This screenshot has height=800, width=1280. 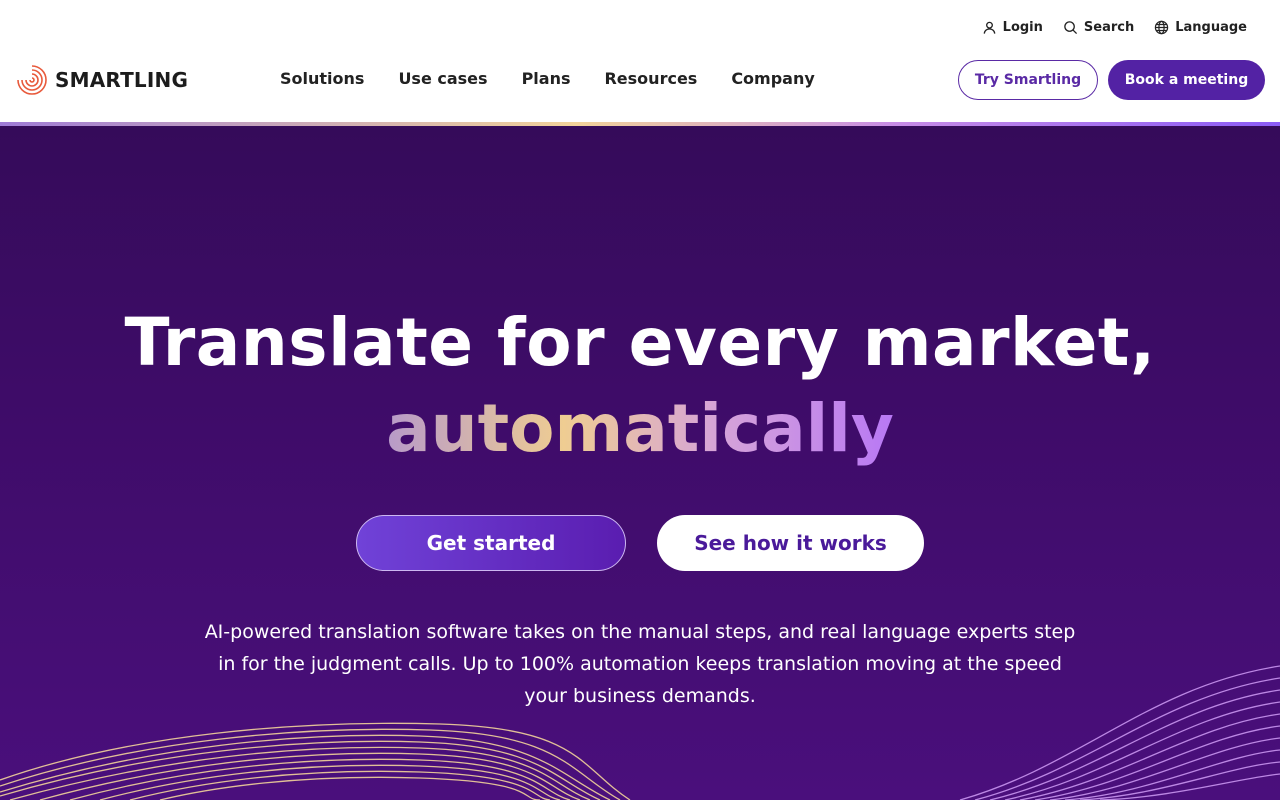 I want to click on search-icon, so click(x=1070, y=28).